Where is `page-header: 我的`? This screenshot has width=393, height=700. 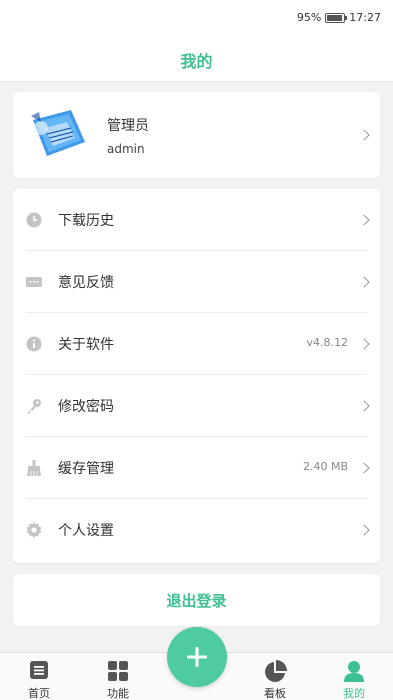 page-header: 我的 is located at coordinates (196, 60).